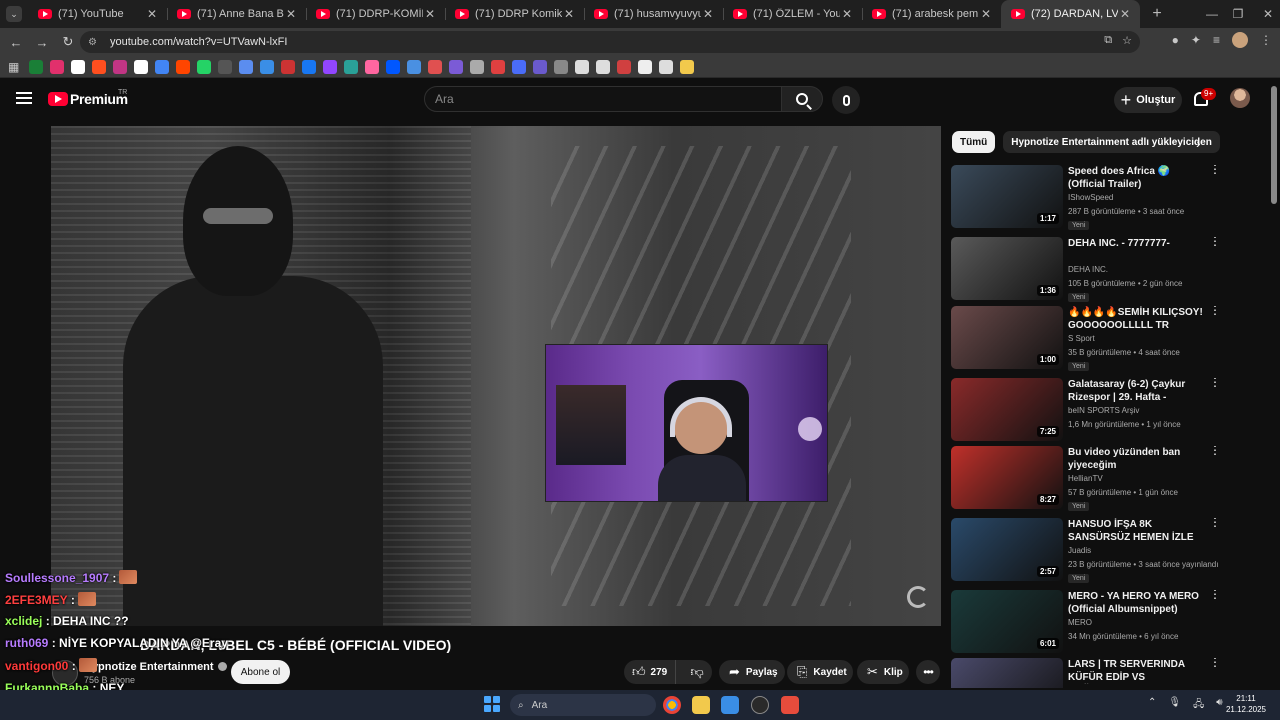 The height and width of the screenshot is (720, 1280). What do you see at coordinates (492, 704) in the screenshot?
I see `windows-start-icon` at bounding box center [492, 704].